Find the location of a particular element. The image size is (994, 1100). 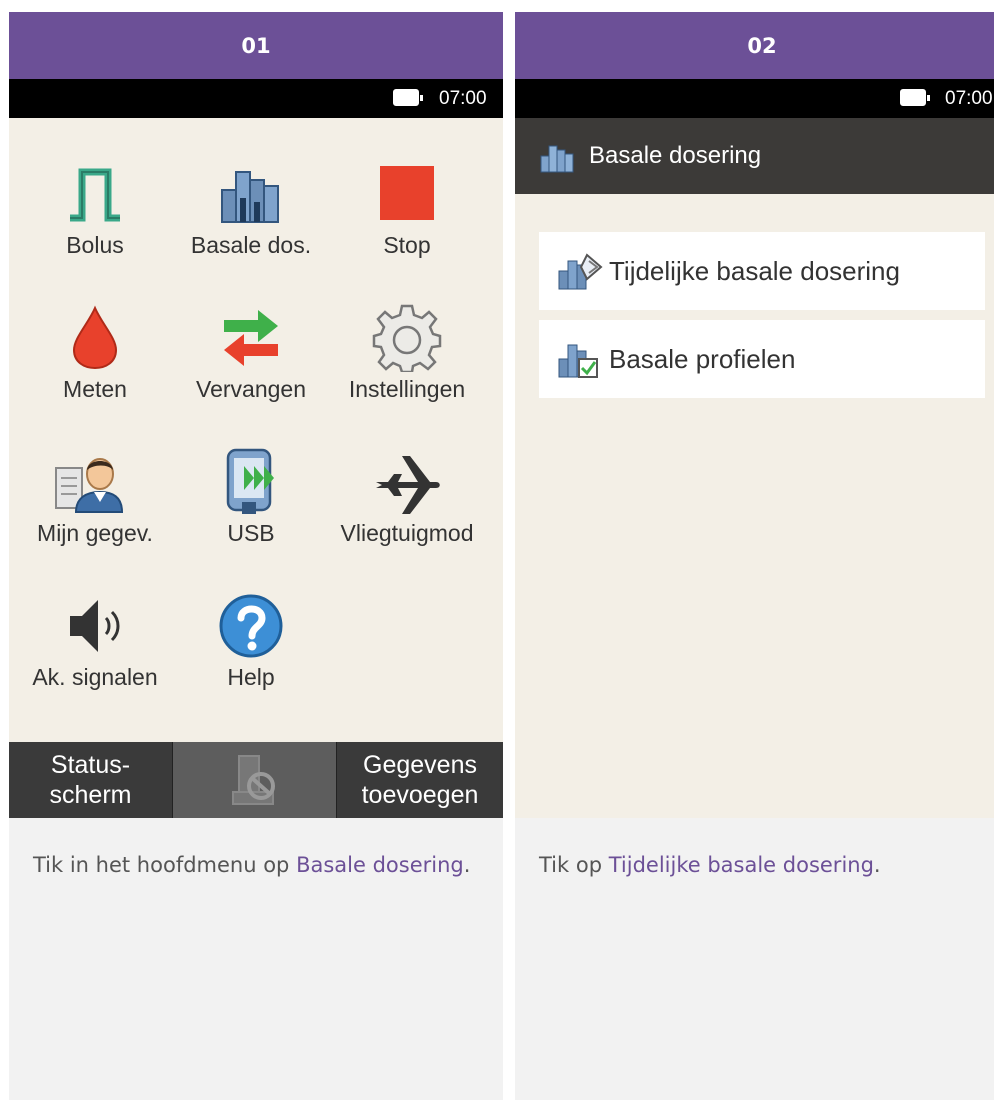

menu-label: Vliegtuigmod is located at coordinates (407, 533).